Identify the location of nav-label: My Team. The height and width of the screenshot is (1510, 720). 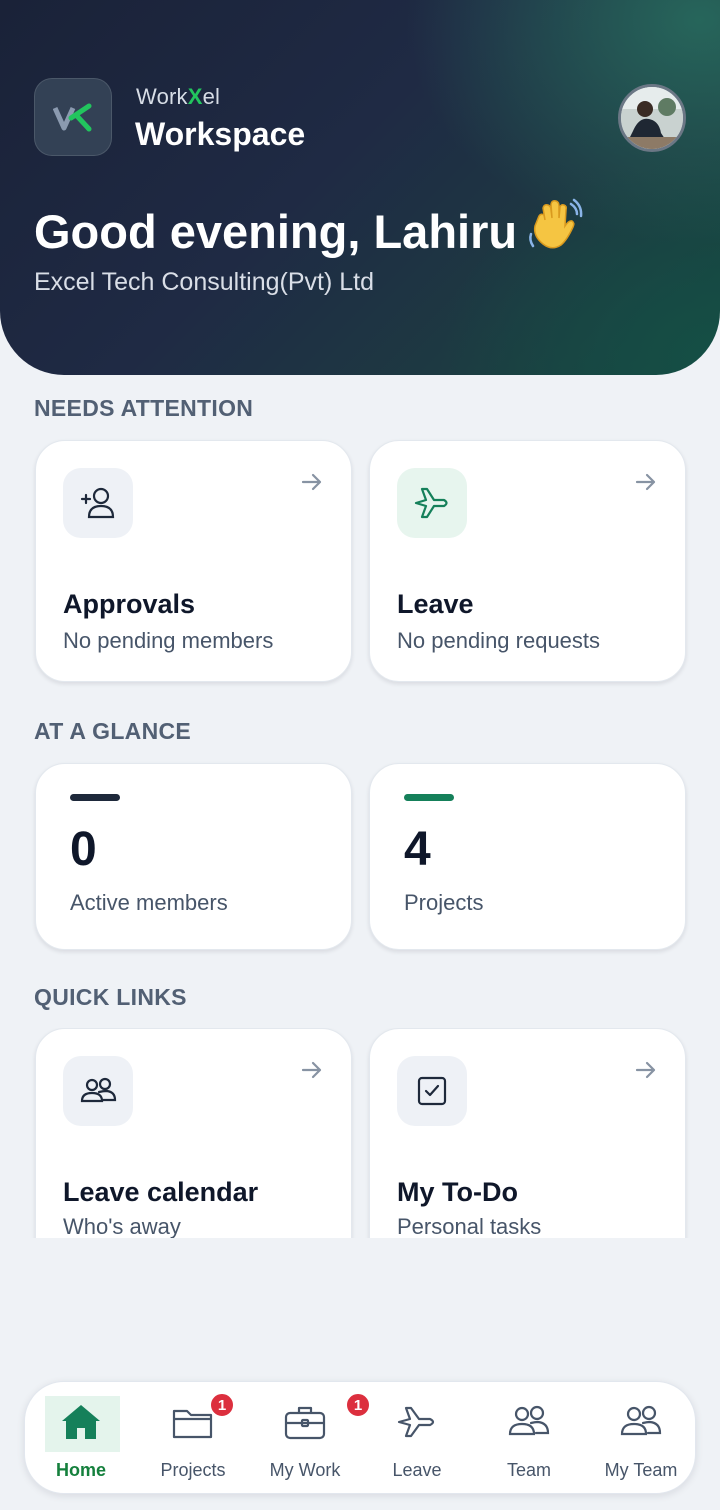
(641, 1470).